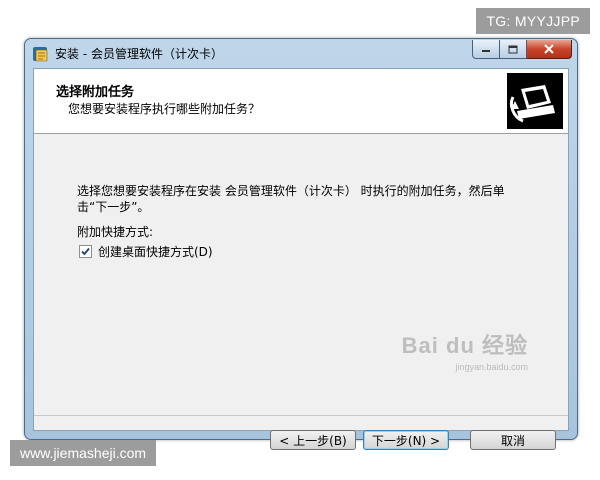 The image size is (600, 480). I want to click on installer-computer-icon, so click(535, 101).